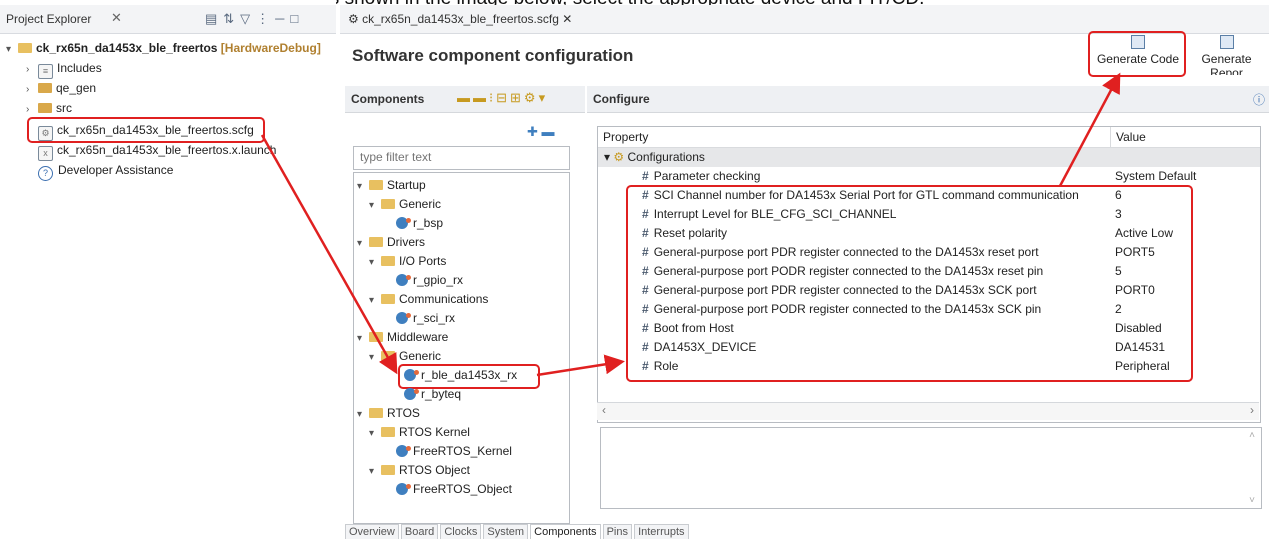 The image size is (1269, 541). Describe the element at coordinates (254, 19) in the screenshot. I see `explorer-toolbar-icons: ▤⇅▽⋮─□` at that location.